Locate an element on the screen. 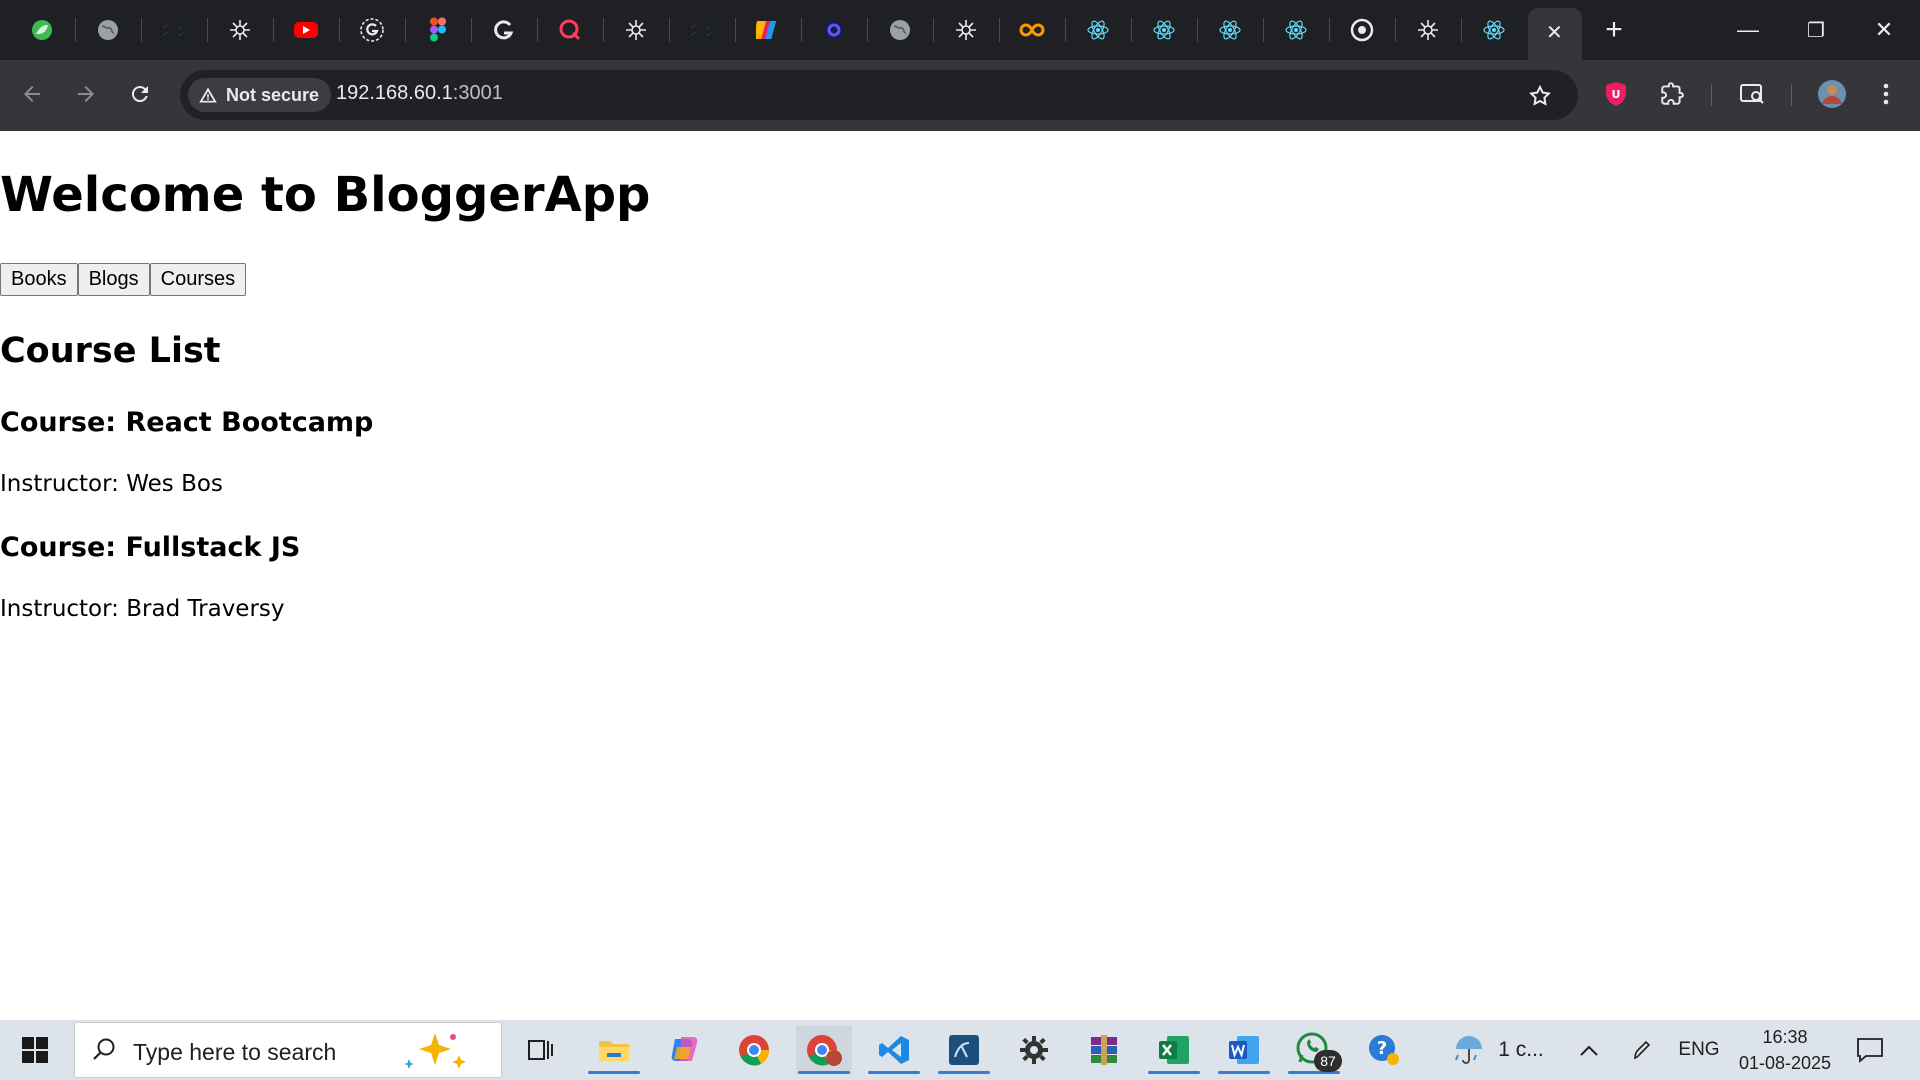 The image size is (1920, 1080). reload-icon is located at coordinates (139, 94).